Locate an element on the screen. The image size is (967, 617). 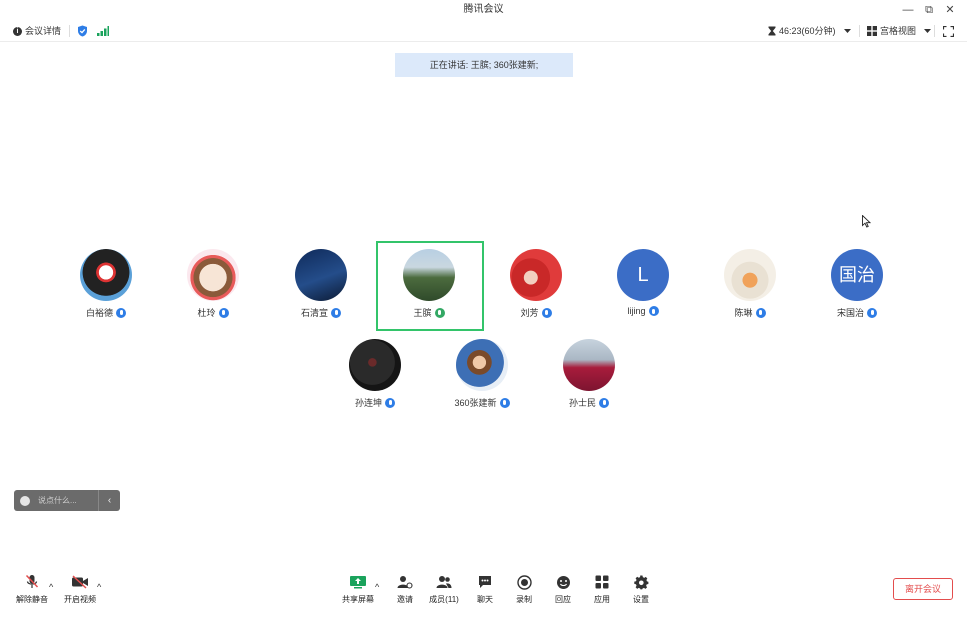
members-label: 成员(11) is located at coordinates (444, 599).